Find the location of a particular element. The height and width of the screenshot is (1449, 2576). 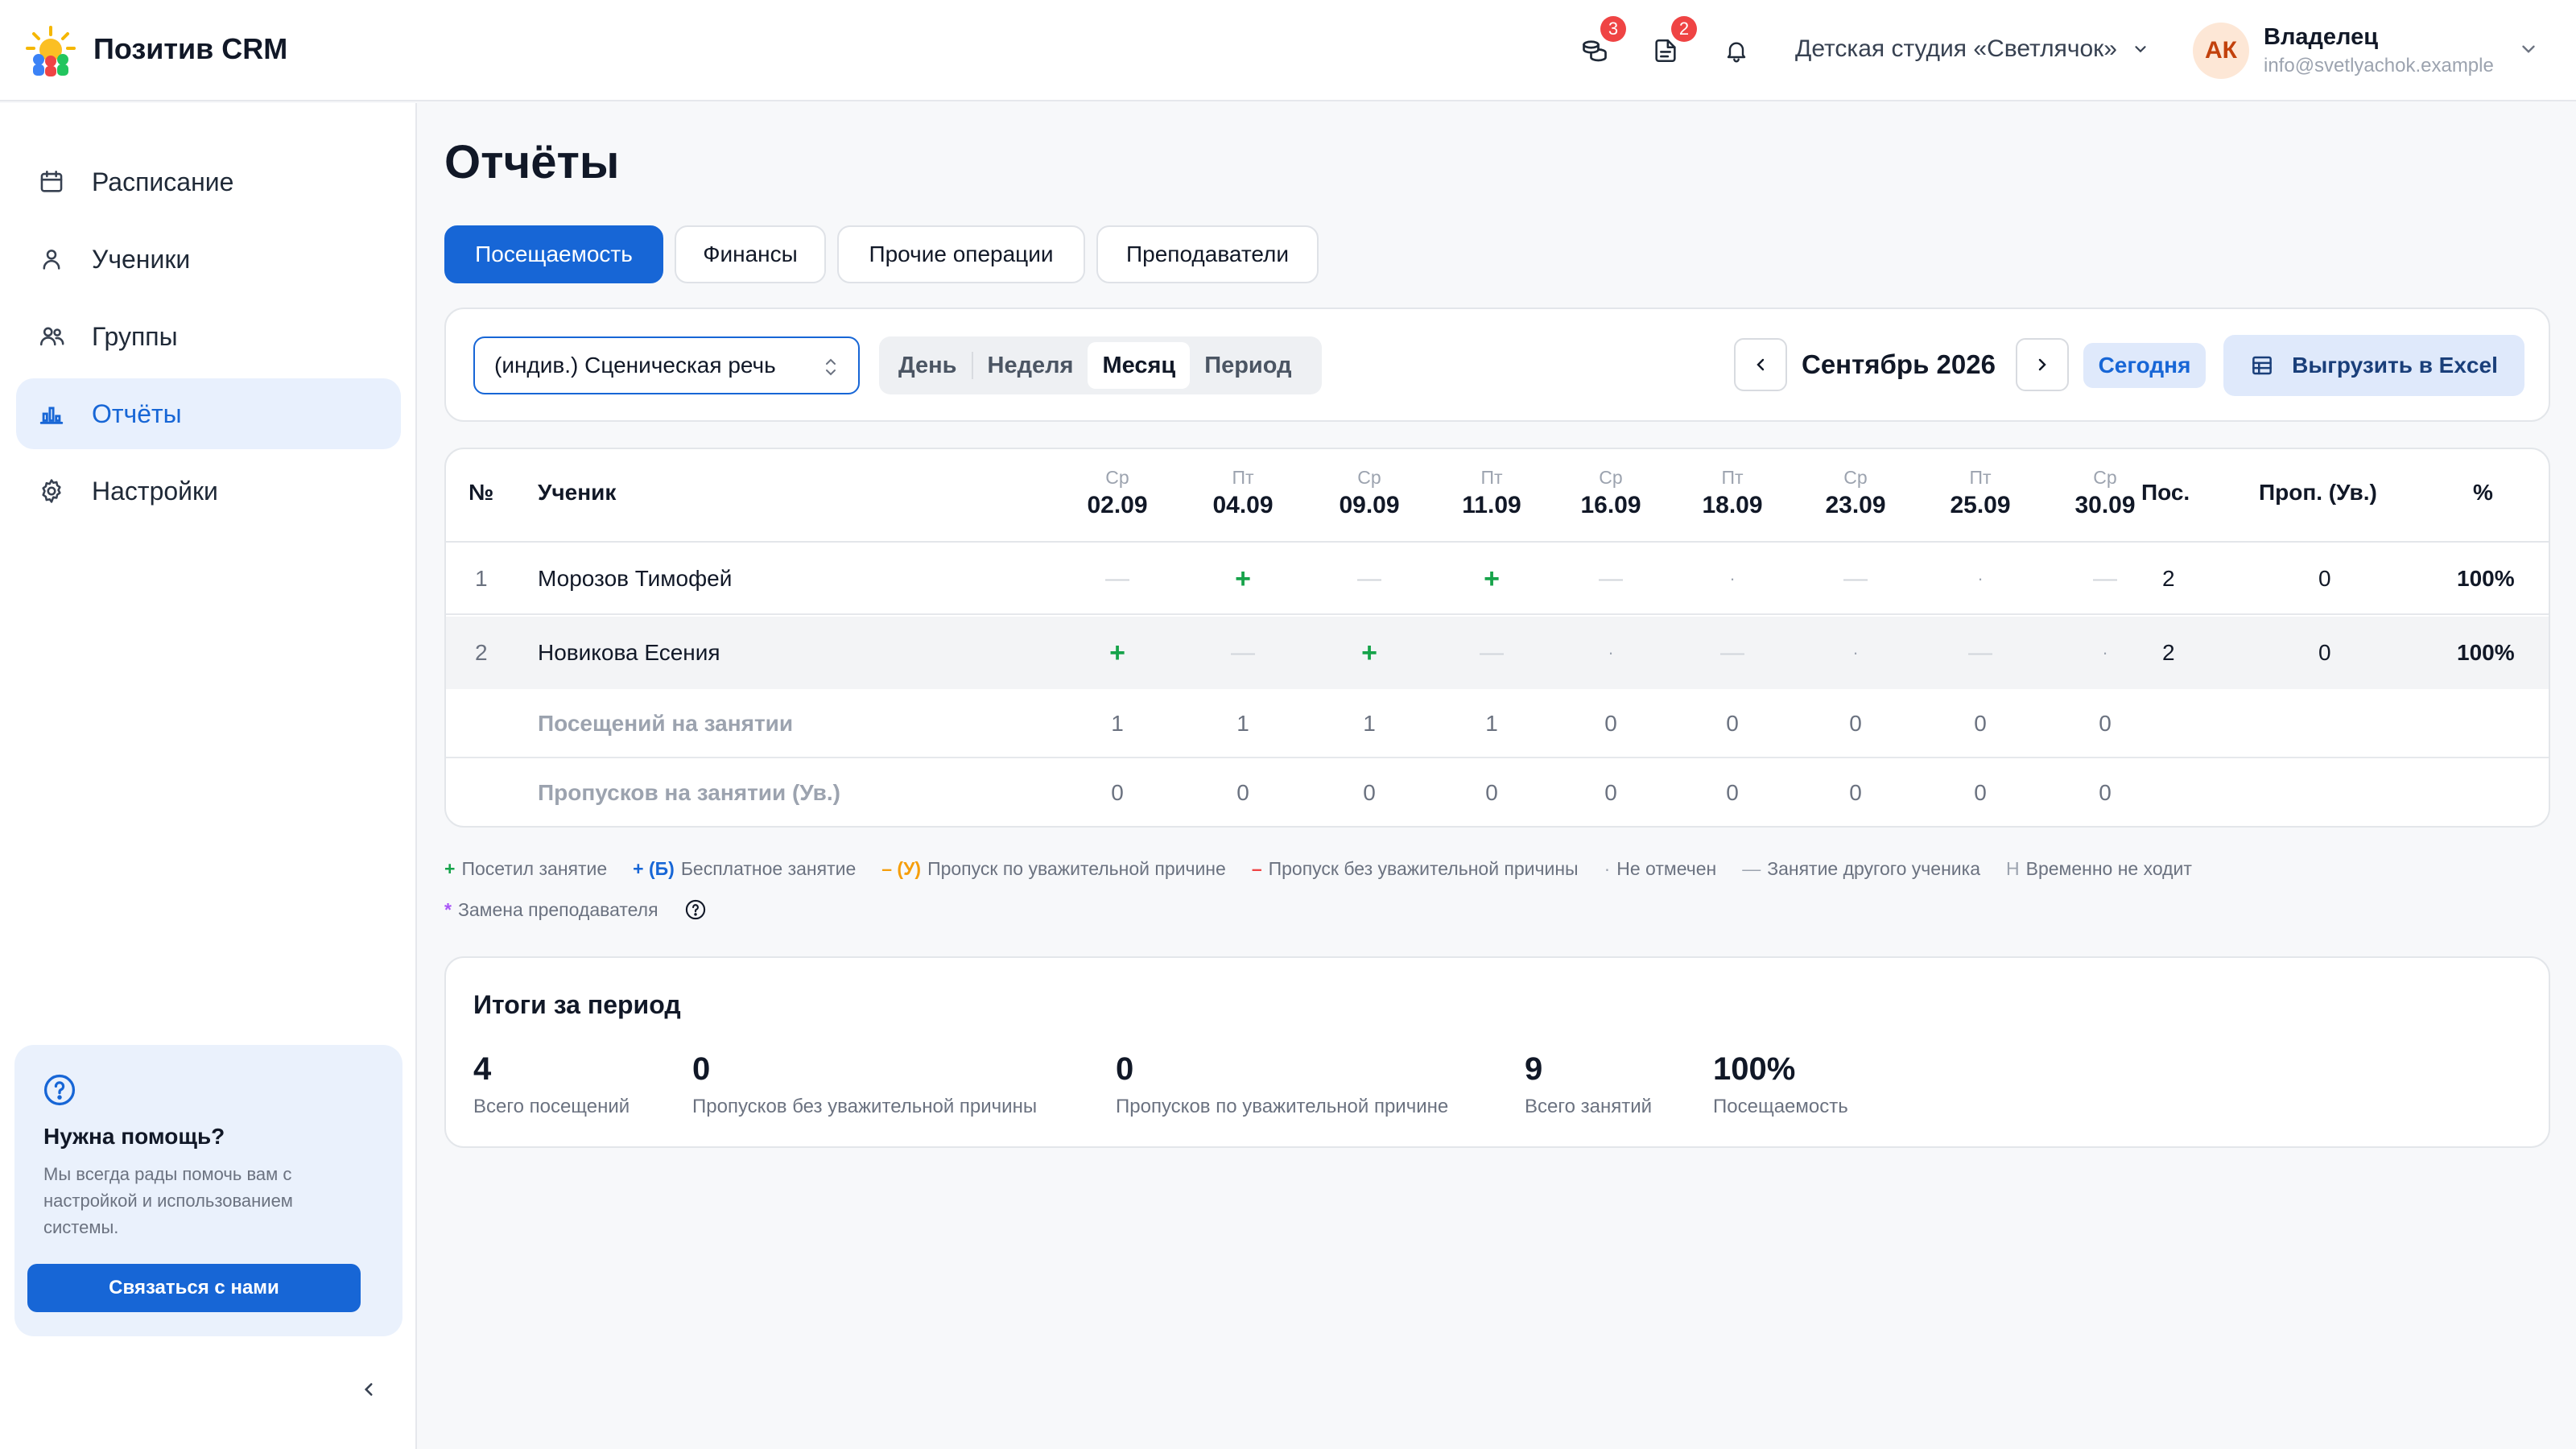

export-excel-button: Выгрузить в Excel is located at coordinates (2373, 365).